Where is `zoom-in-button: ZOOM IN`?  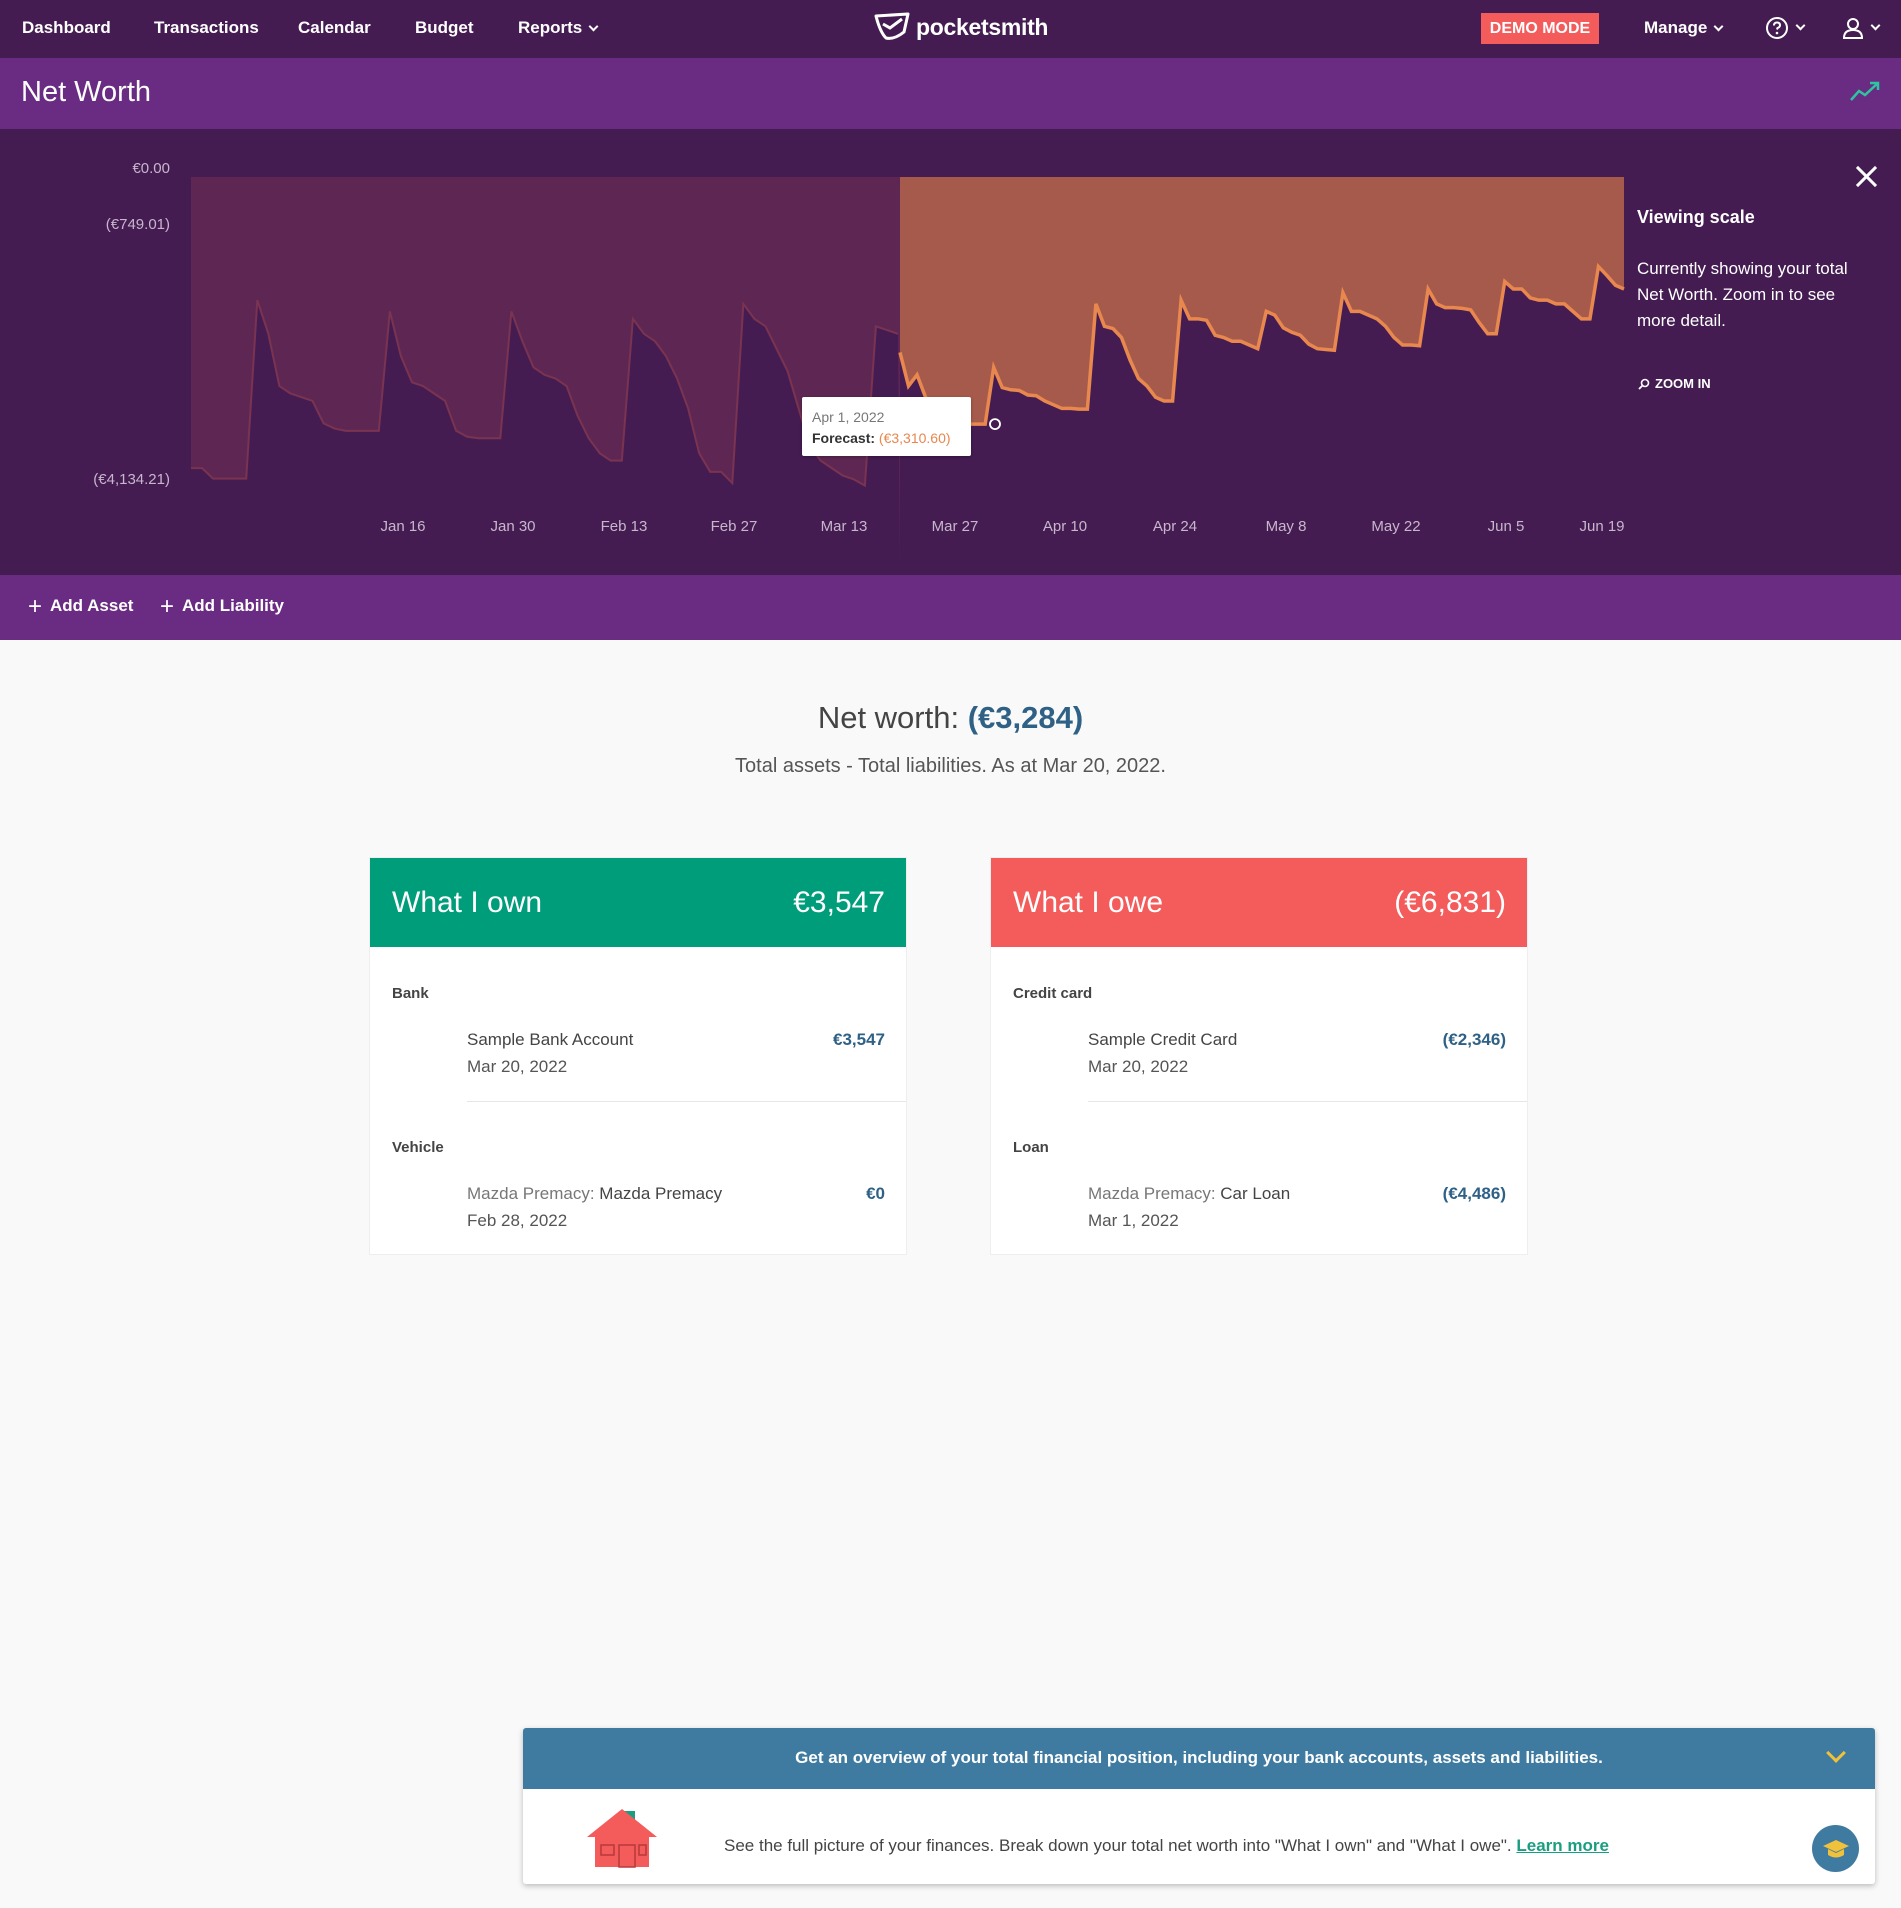 zoom-in-button: ZOOM IN is located at coordinates (1674, 383).